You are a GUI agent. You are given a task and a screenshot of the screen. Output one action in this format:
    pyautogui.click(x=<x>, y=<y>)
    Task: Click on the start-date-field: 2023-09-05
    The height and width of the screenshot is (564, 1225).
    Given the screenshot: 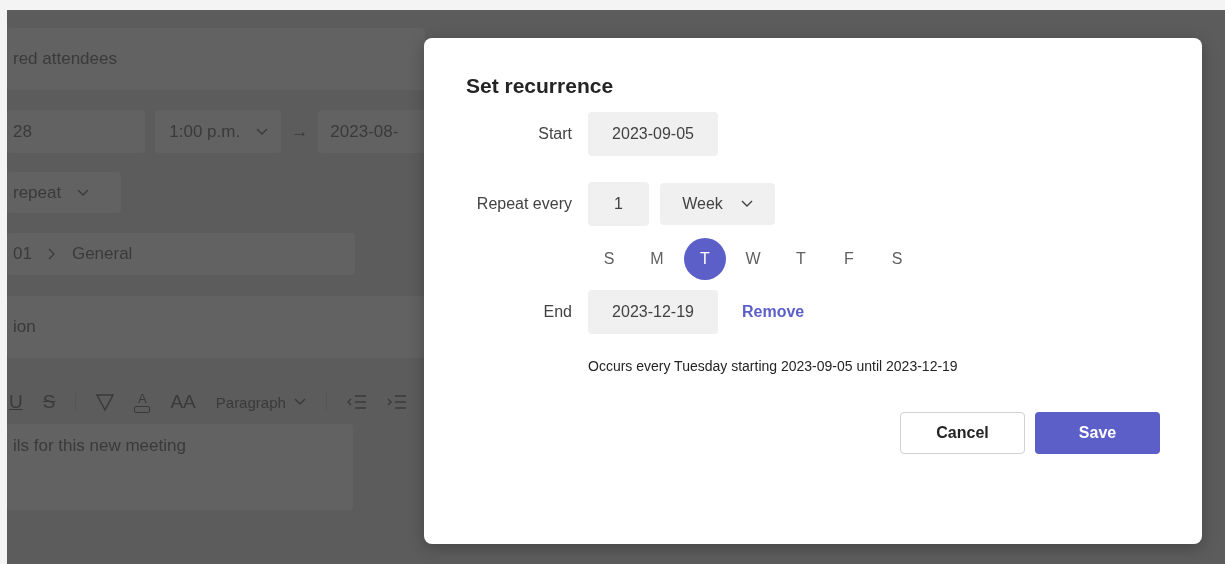 What is the action you would take?
    pyautogui.click(x=653, y=134)
    